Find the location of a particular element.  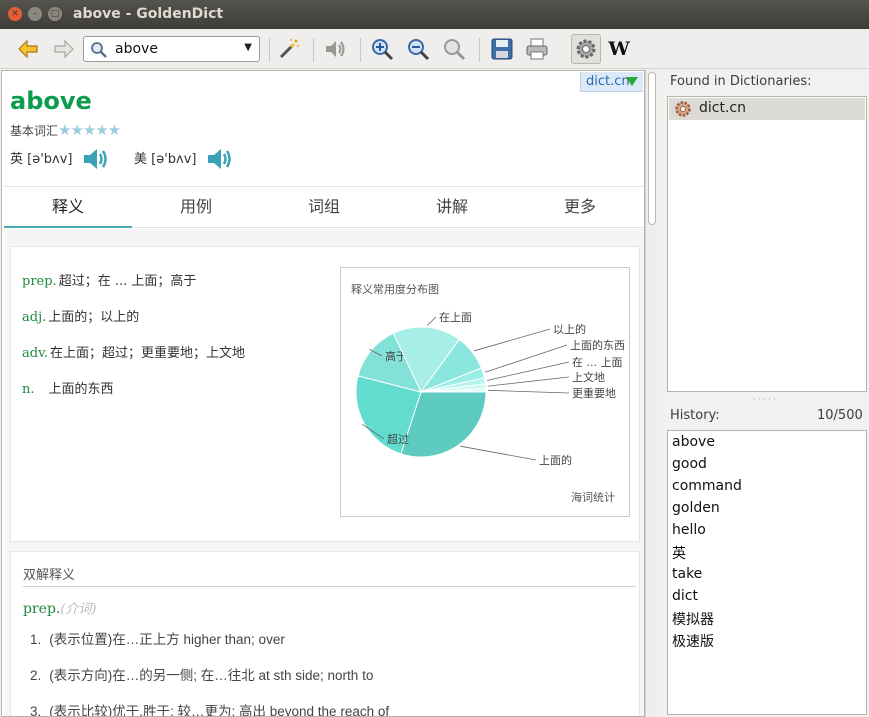

found-dictionaries-list: dict.cn is located at coordinates (767, 244).